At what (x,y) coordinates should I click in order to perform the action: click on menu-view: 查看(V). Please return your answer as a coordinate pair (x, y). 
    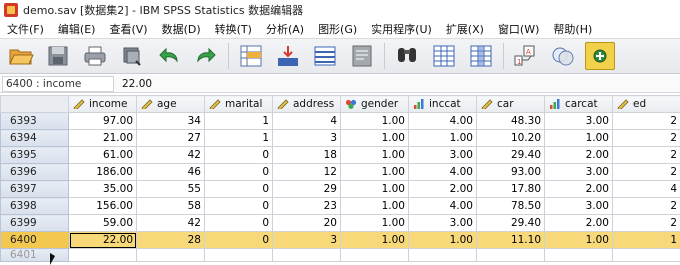
    Looking at the image, I should click on (128, 29).